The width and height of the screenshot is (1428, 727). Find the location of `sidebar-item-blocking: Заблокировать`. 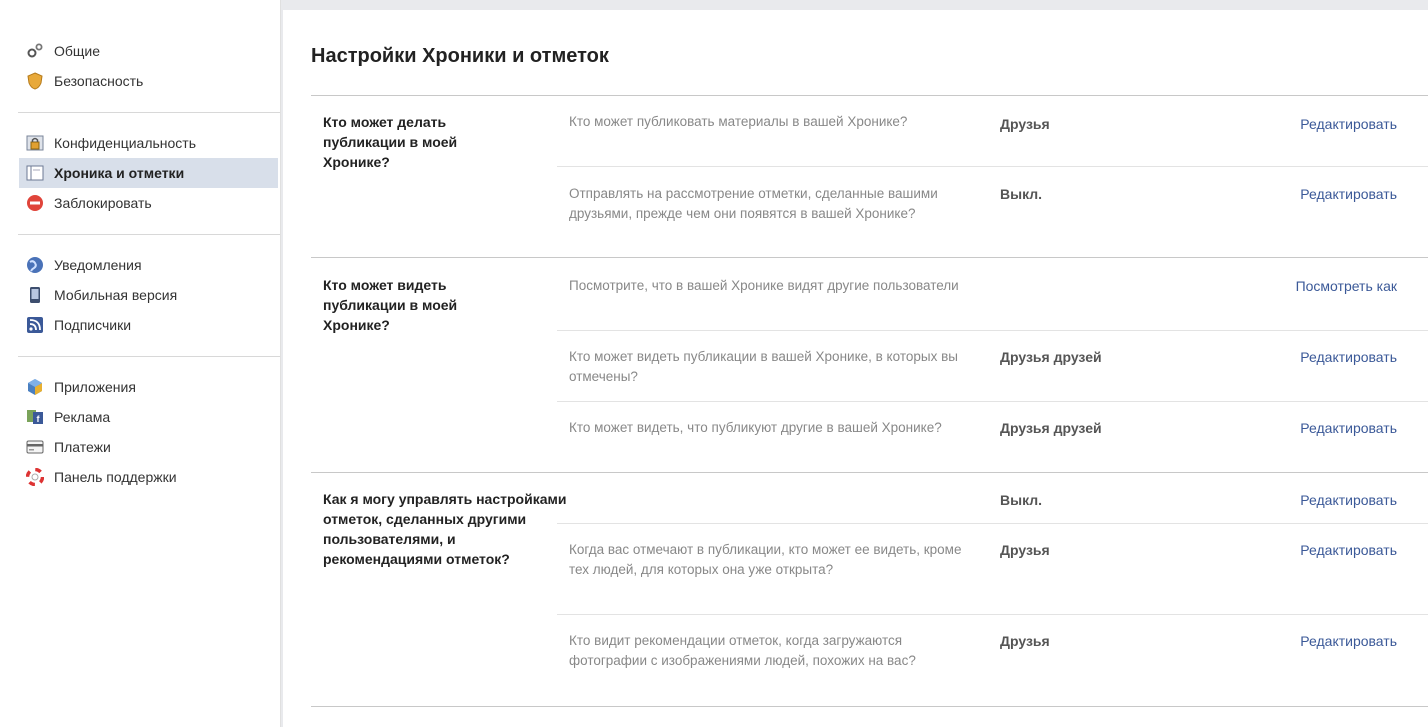

sidebar-item-blocking: Заблокировать is located at coordinates (148, 203).